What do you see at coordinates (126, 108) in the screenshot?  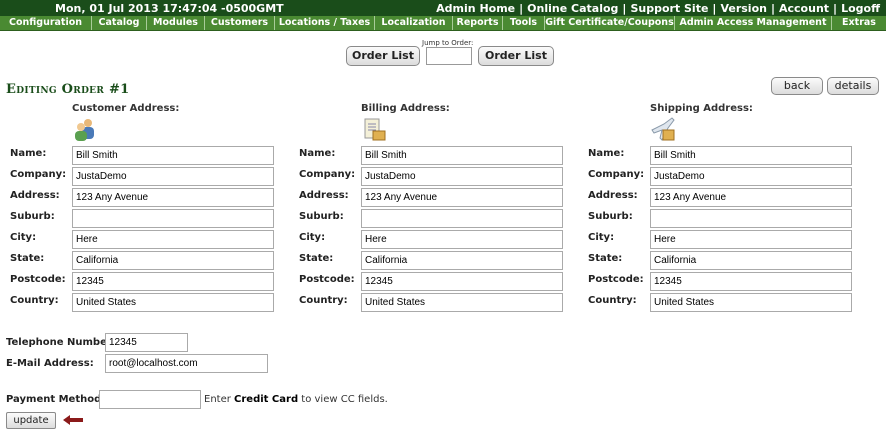 I see `customer-address-heading: Customer Address:` at bounding box center [126, 108].